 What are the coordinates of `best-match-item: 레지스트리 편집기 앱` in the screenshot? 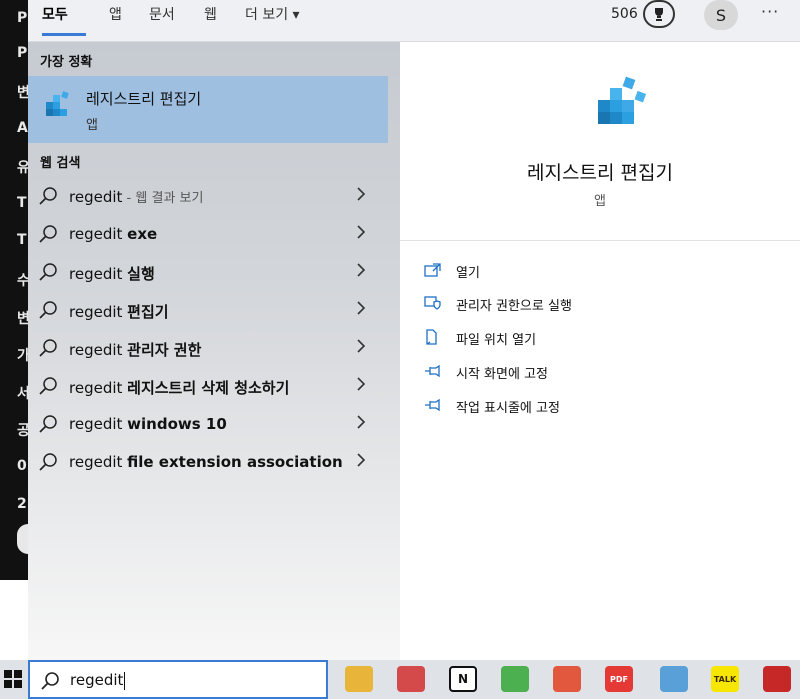 It's located at (208, 109).